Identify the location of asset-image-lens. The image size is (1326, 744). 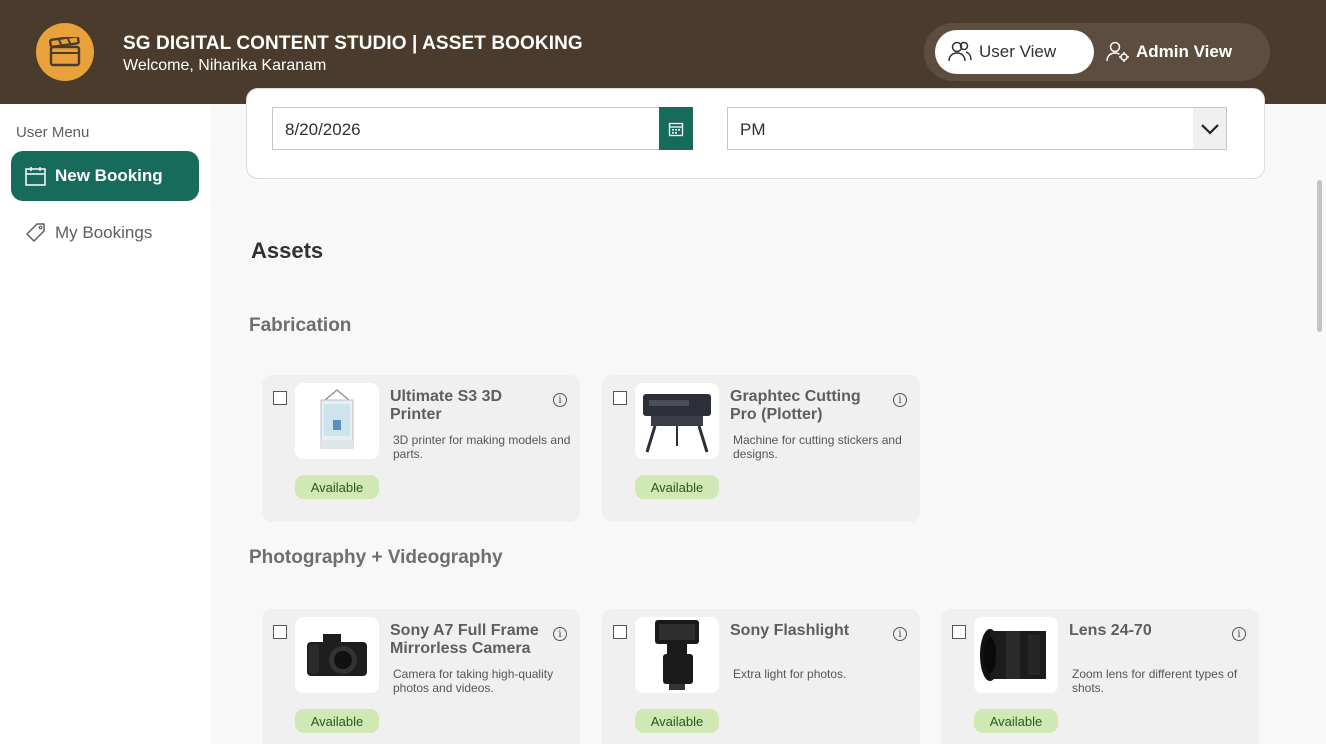
(1016, 655).